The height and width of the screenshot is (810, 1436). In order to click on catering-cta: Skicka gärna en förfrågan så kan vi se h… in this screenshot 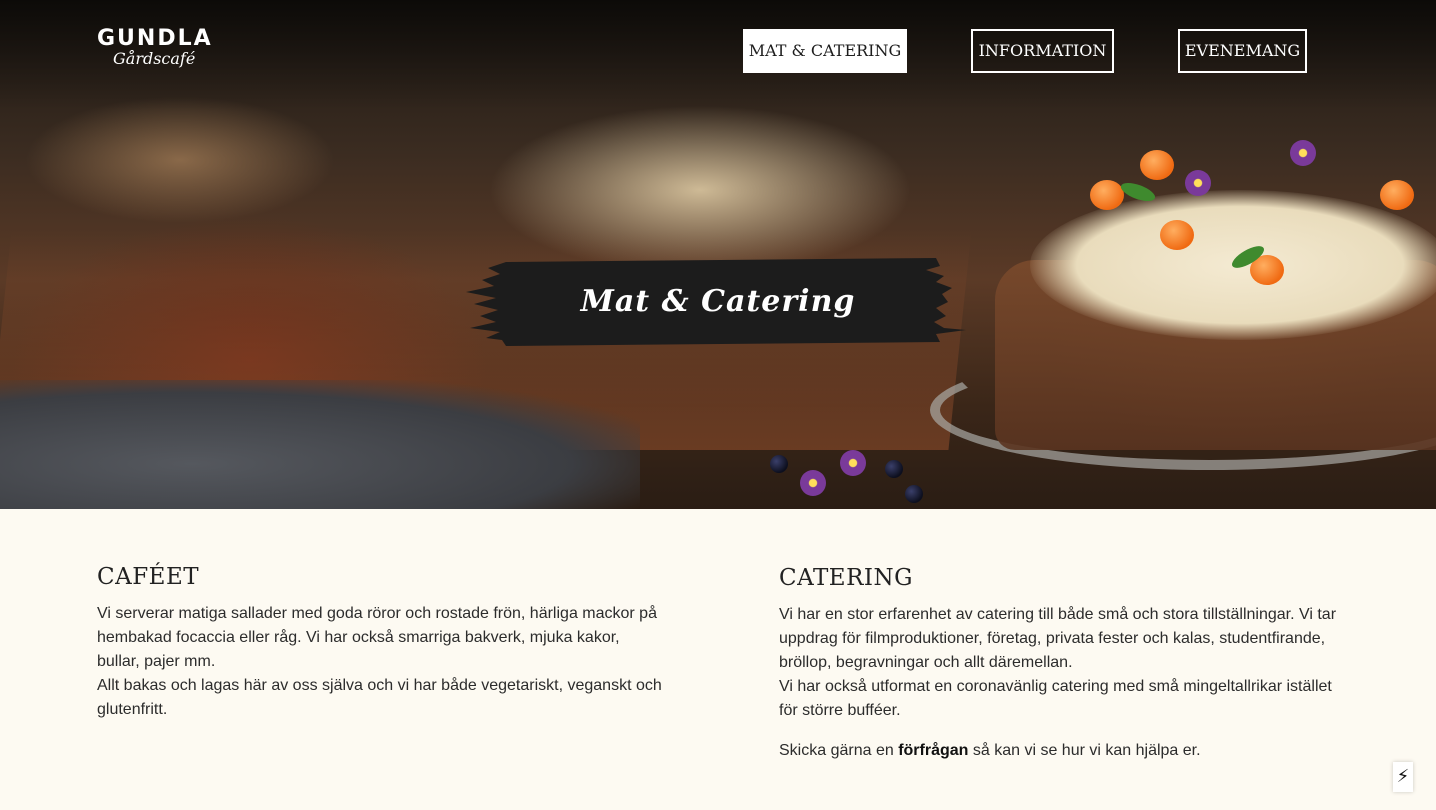, I will do `click(1059, 751)`.